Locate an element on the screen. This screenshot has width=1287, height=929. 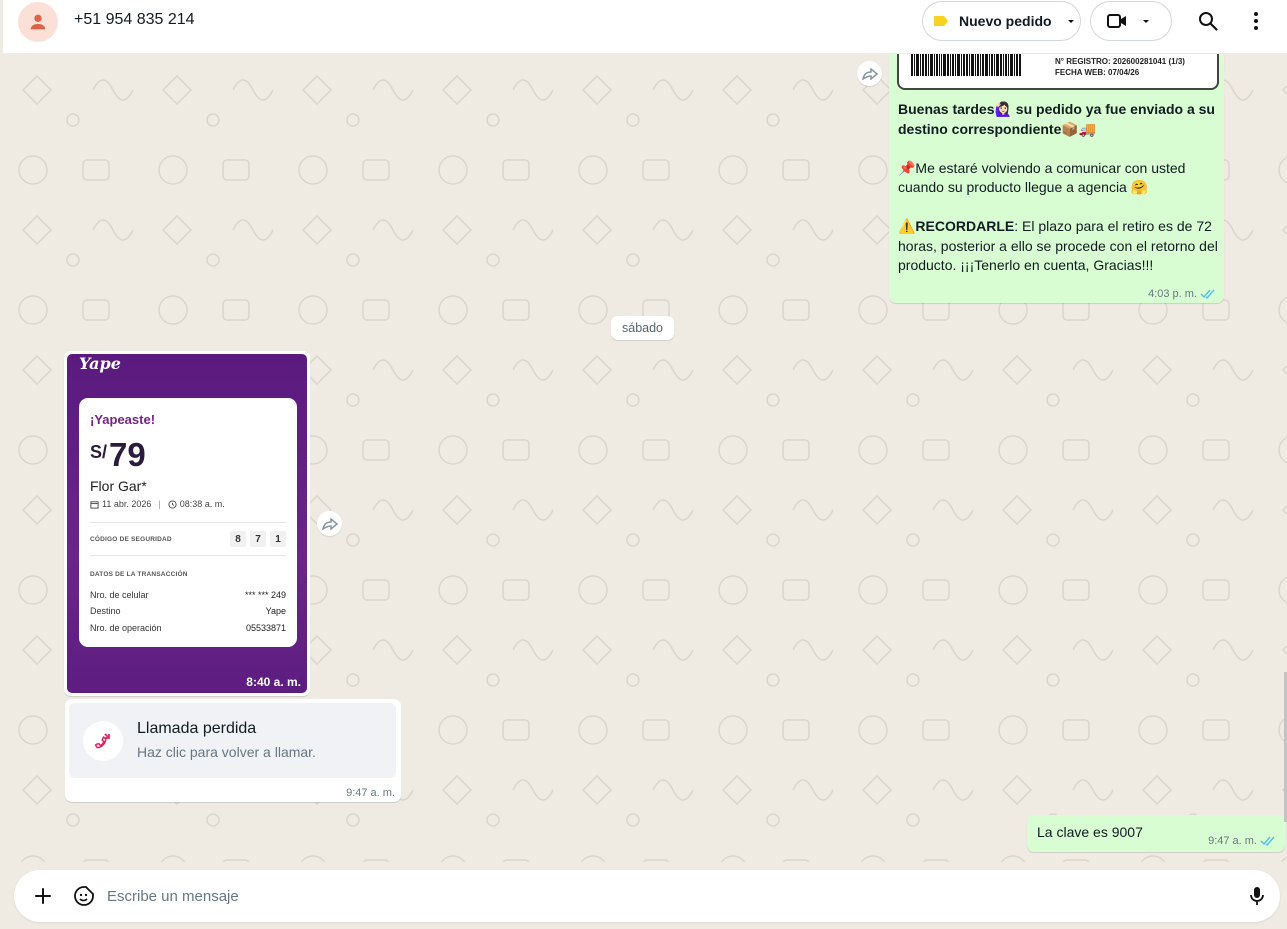
attach-button is located at coordinates (43, 896).